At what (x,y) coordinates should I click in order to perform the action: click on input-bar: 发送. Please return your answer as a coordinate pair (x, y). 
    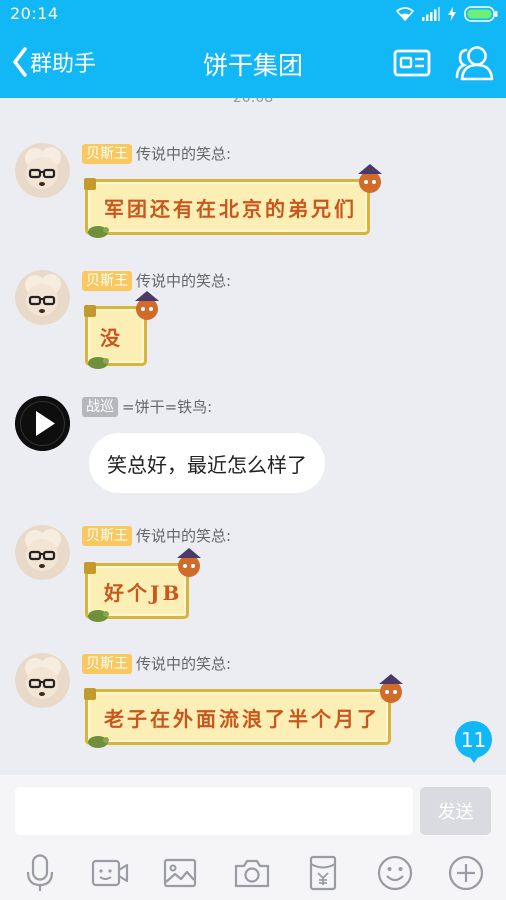
    Looking at the image, I should click on (253, 837).